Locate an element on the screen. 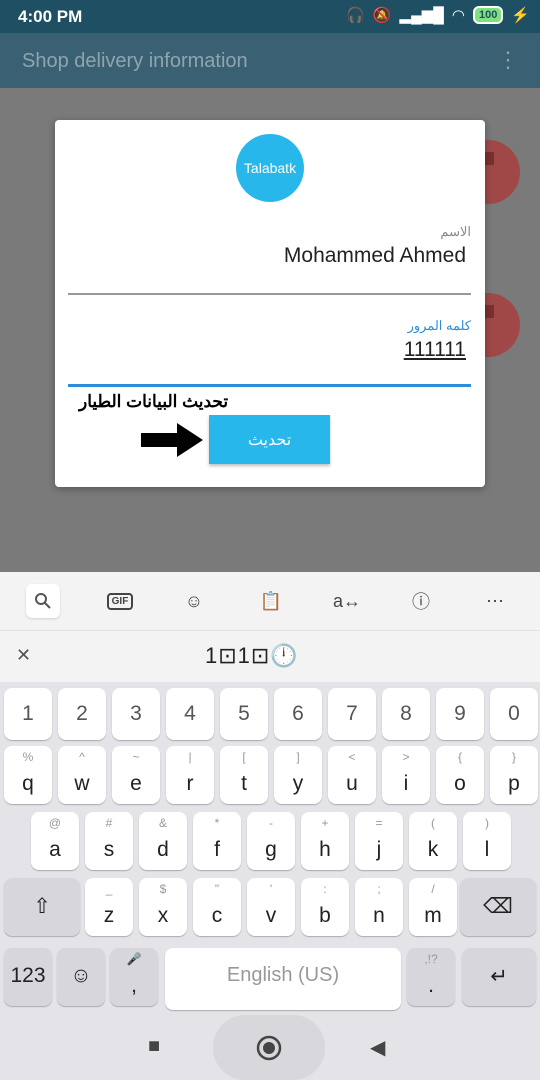 This screenshot has height=1080, width=540. key-j: = j is located at coordinates (379, 841).